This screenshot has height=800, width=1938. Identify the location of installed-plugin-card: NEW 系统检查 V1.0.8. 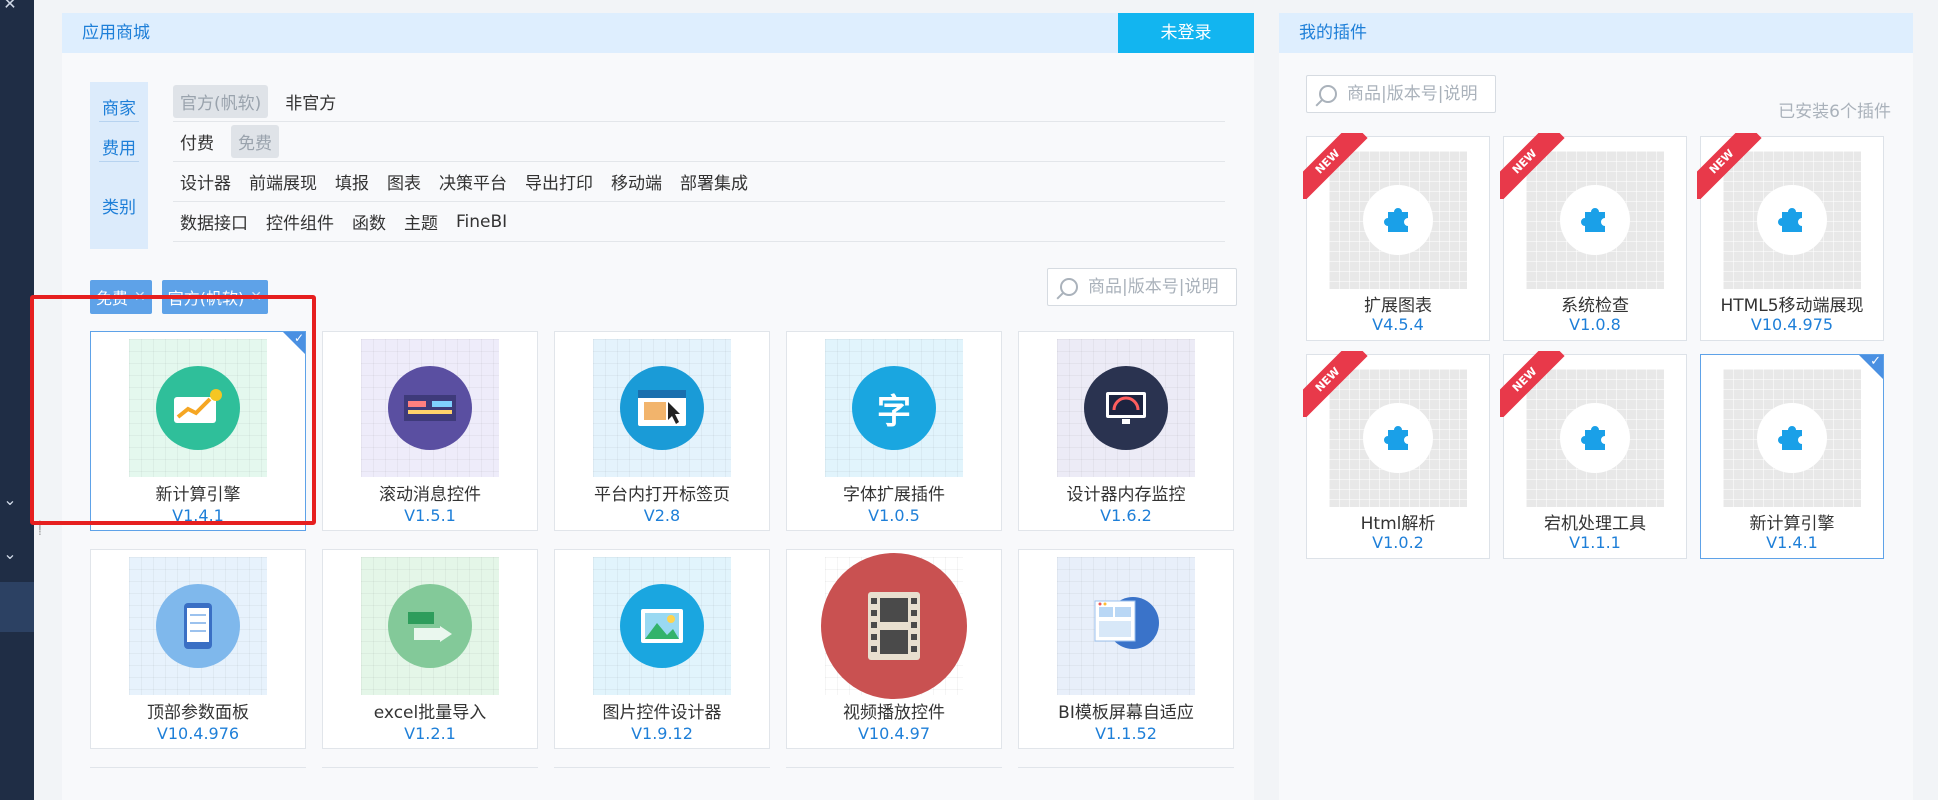
(1593, 237).